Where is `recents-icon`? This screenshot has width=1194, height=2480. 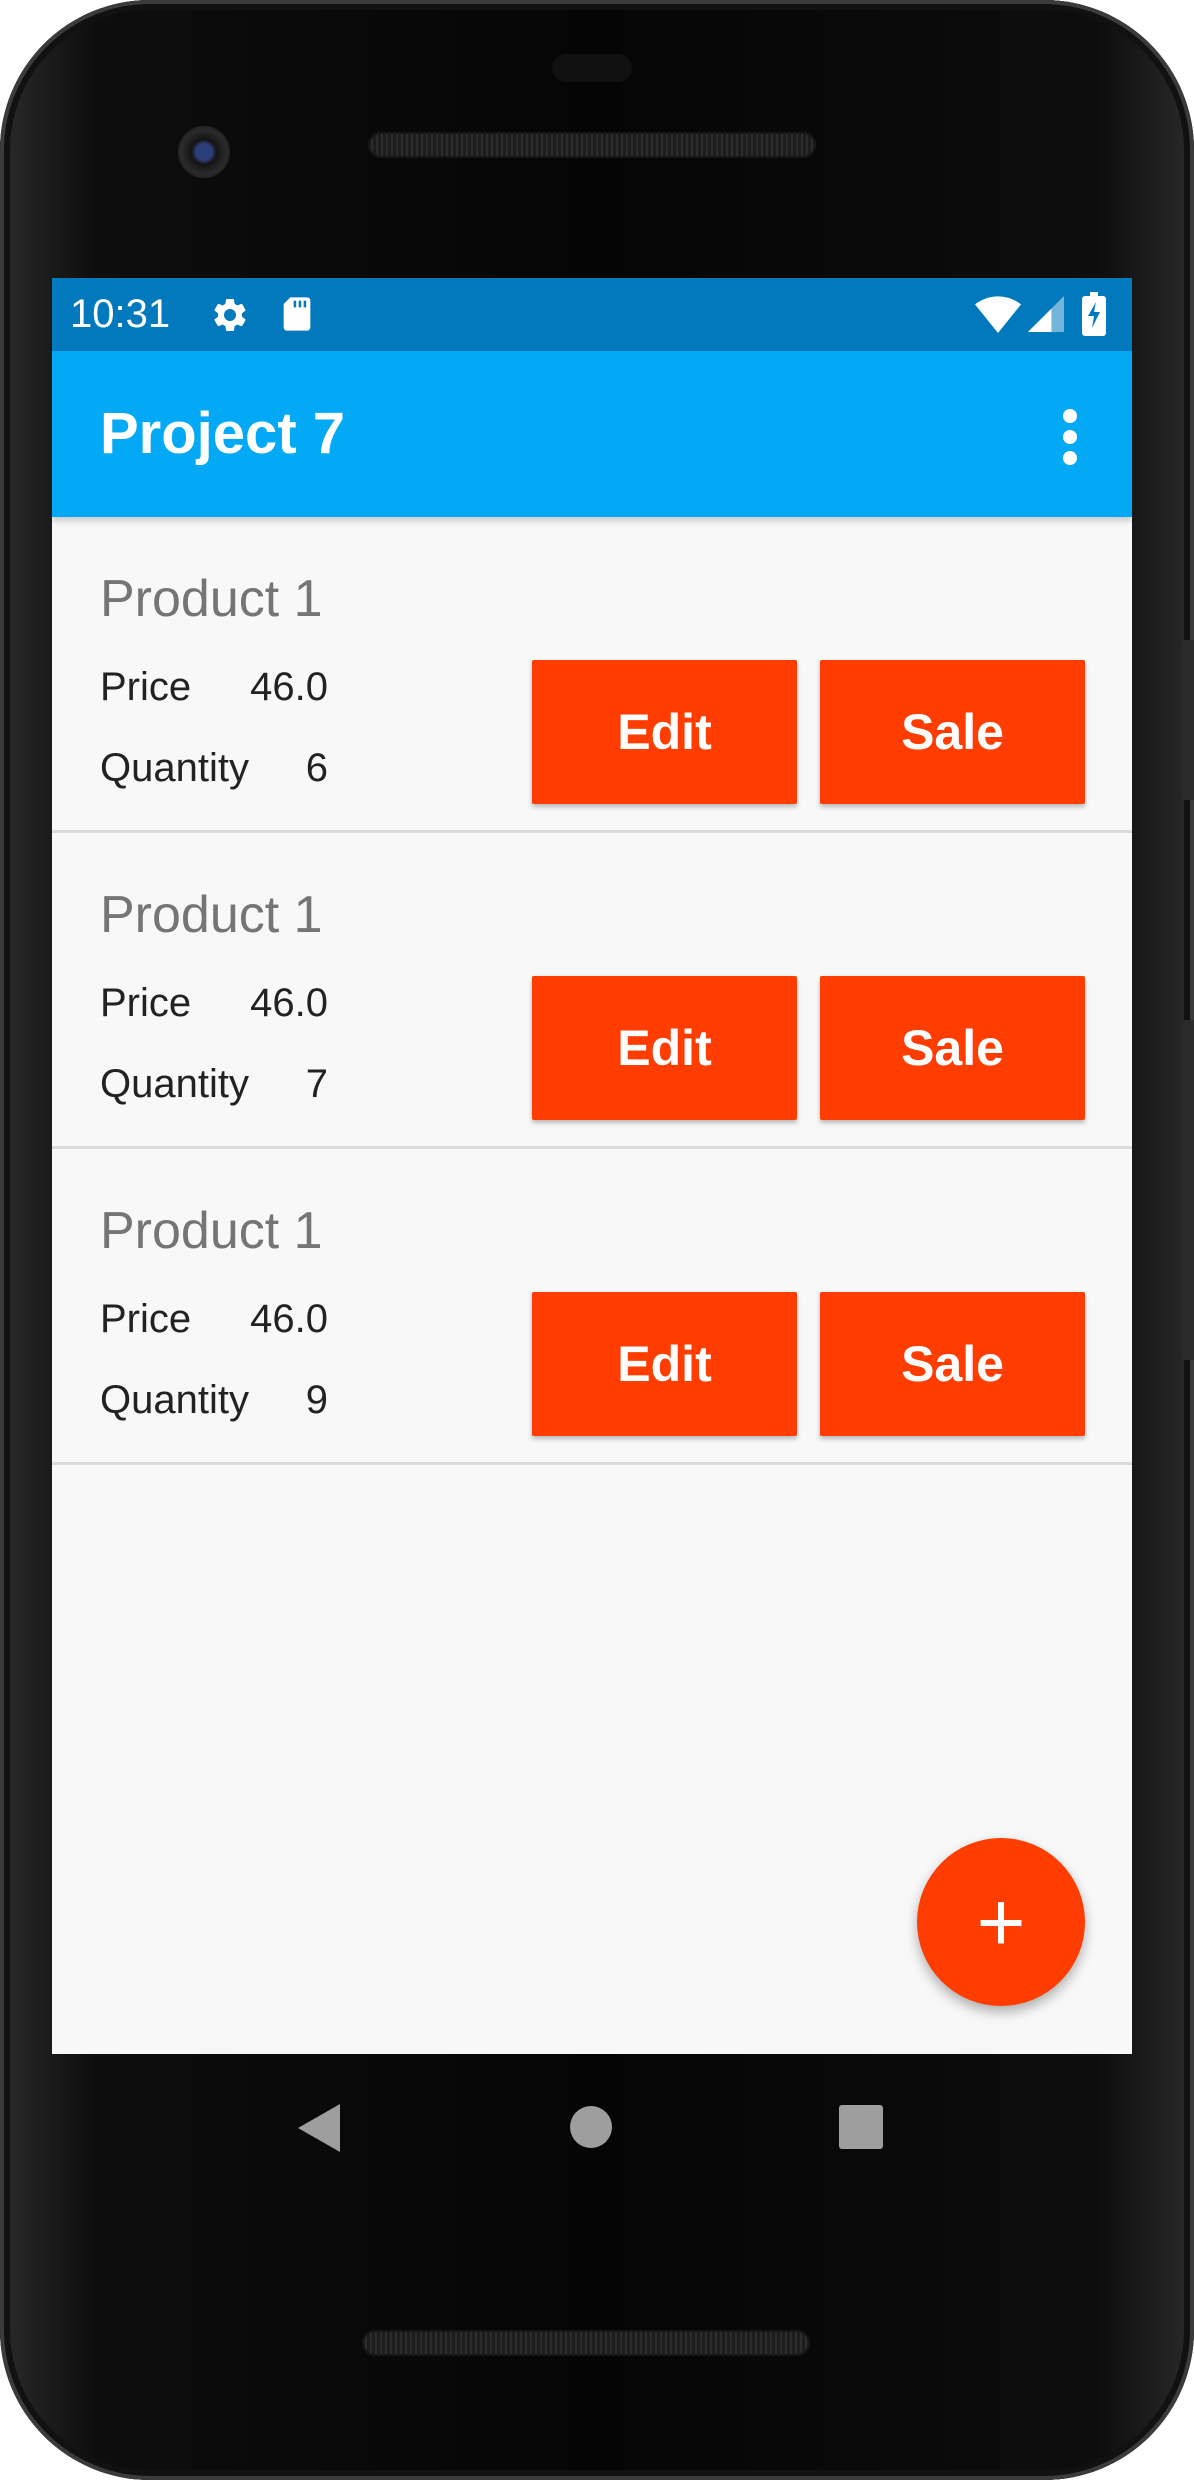 recents-icon is located at coordinates (861, 2127).